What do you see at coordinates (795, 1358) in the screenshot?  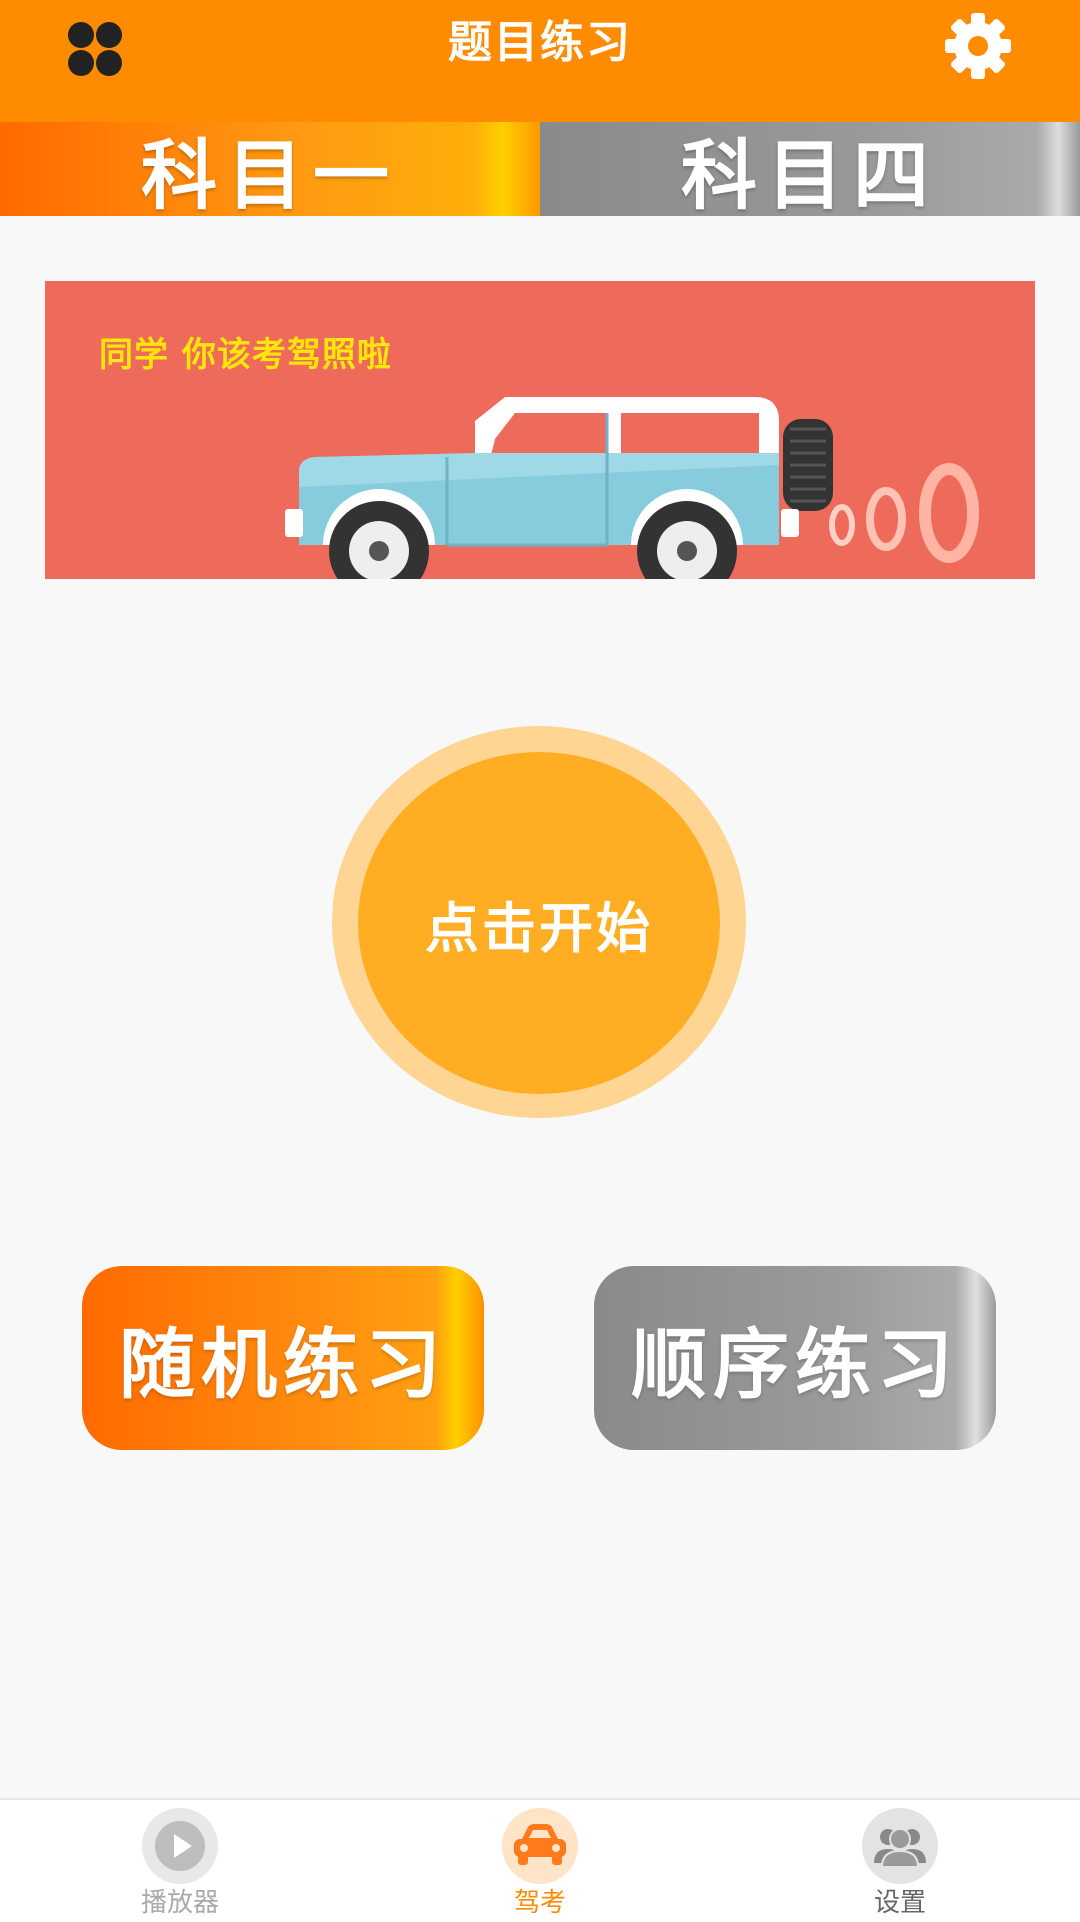 I see `sequential-practice-button: 顺序练习` at bounding box center [795, 1358].